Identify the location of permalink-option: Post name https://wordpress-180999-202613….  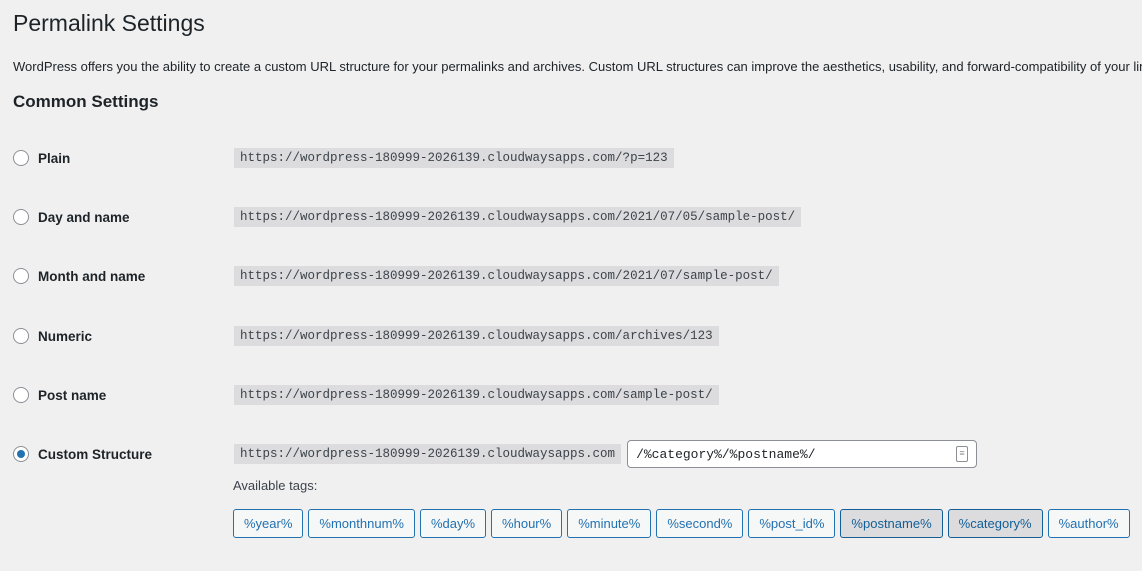
(366, 395).